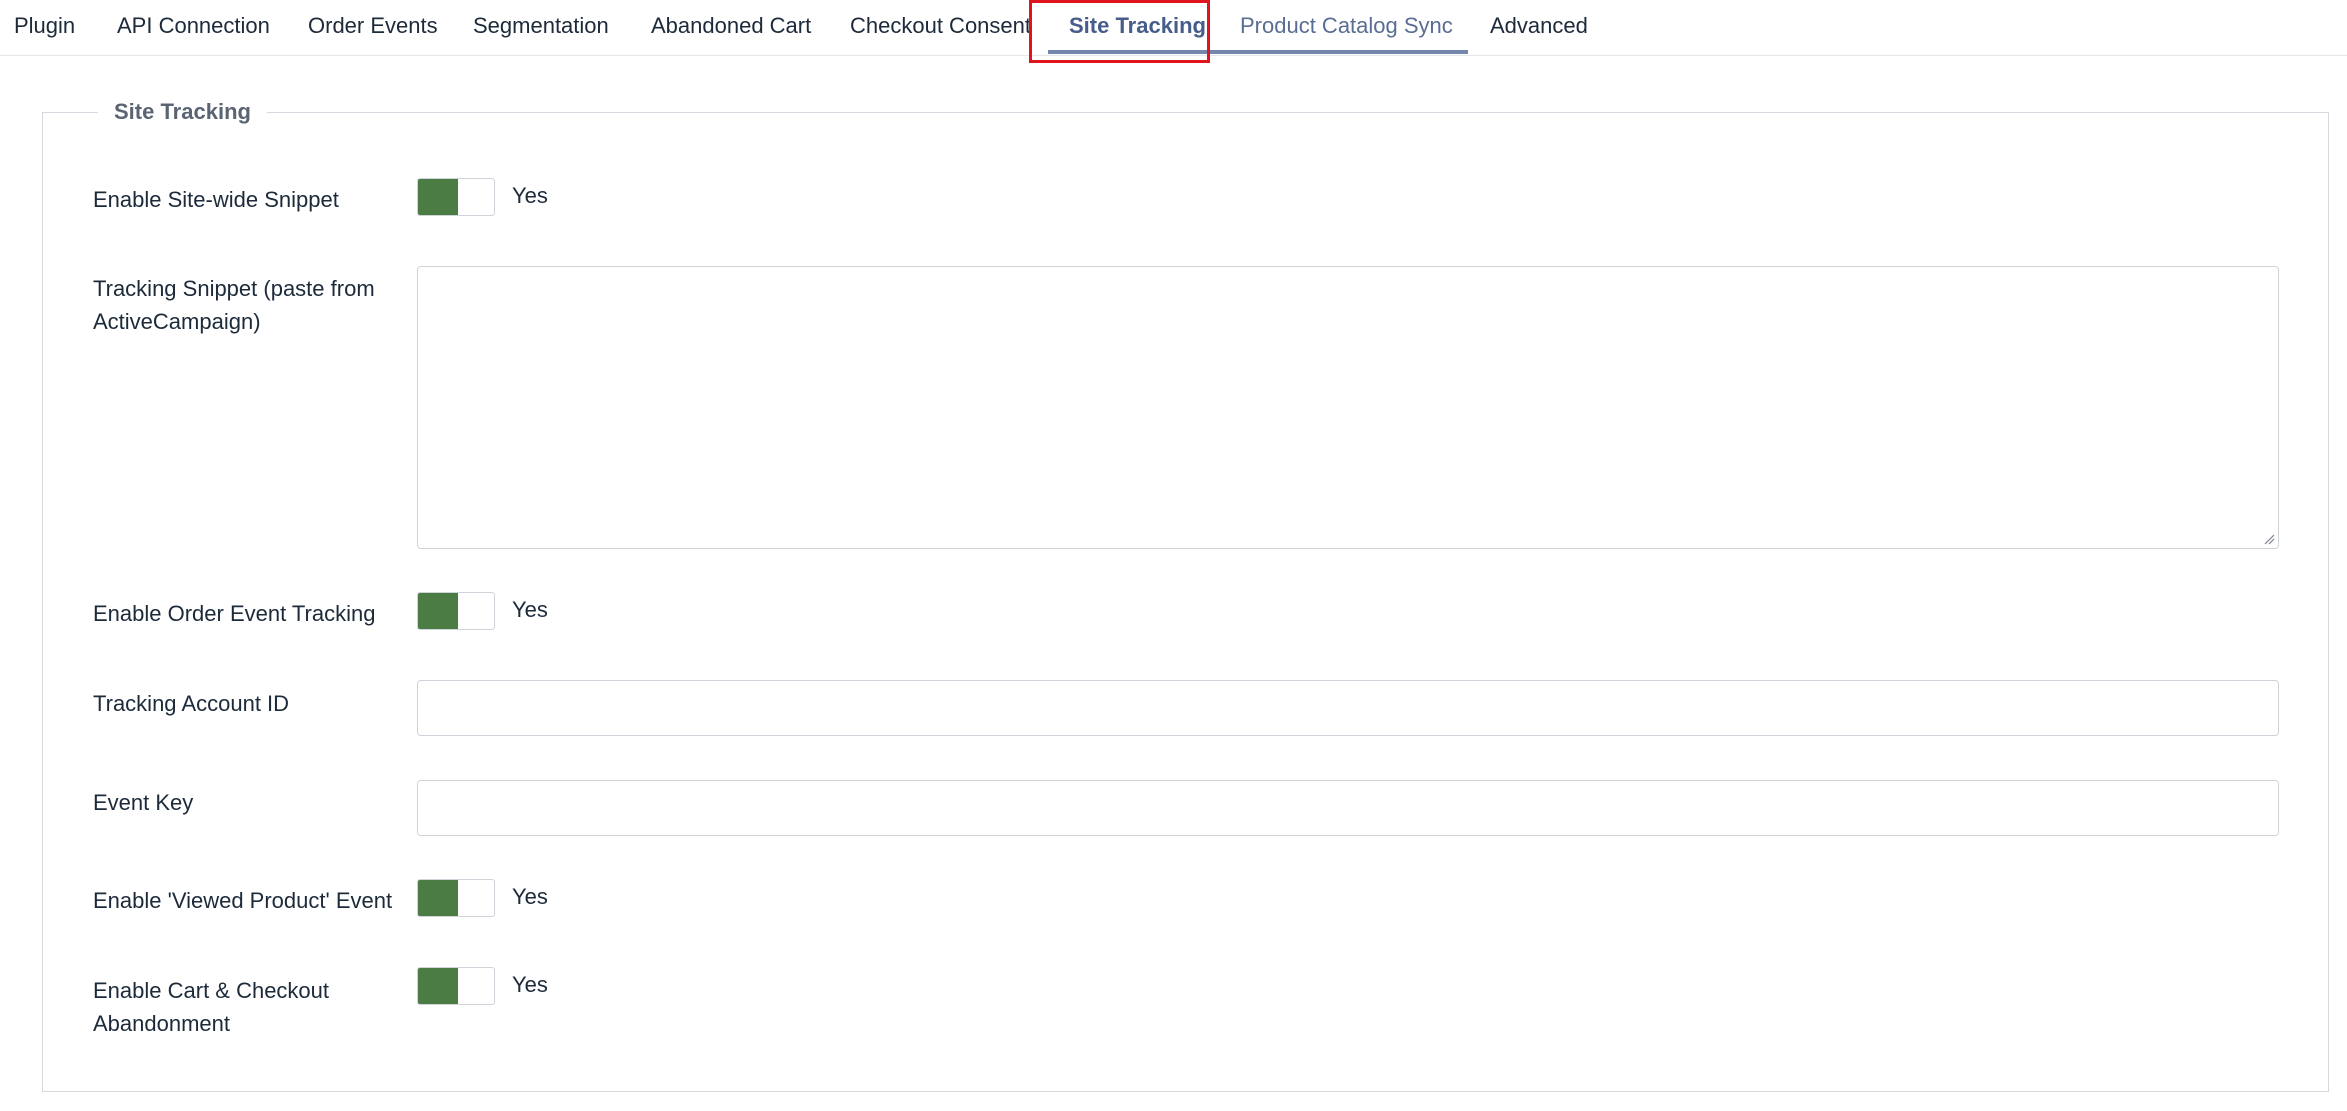  Describe the element at coordinates (530, 896) in the screenshot. I see `viewed-product-event-value: Yes` at that location.